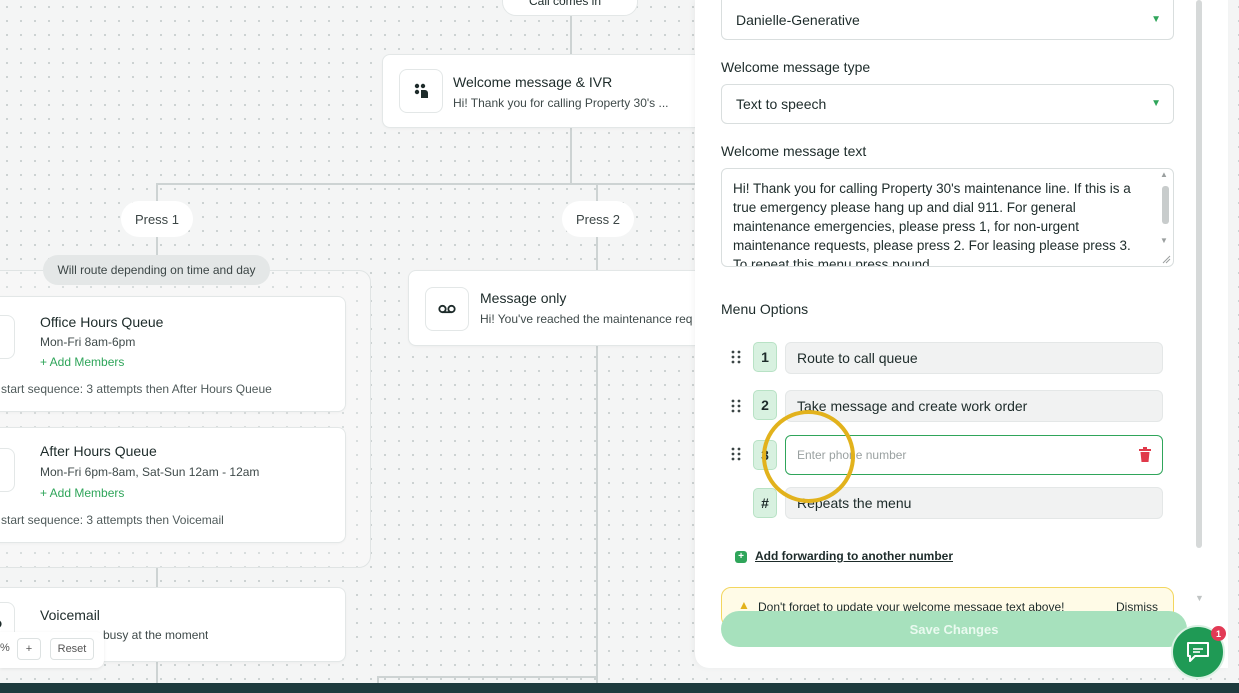  What do you see at coordinates (29, 649) in the screenshot?
I see `zoom-in-button: +` at bounding box center [29, 649].